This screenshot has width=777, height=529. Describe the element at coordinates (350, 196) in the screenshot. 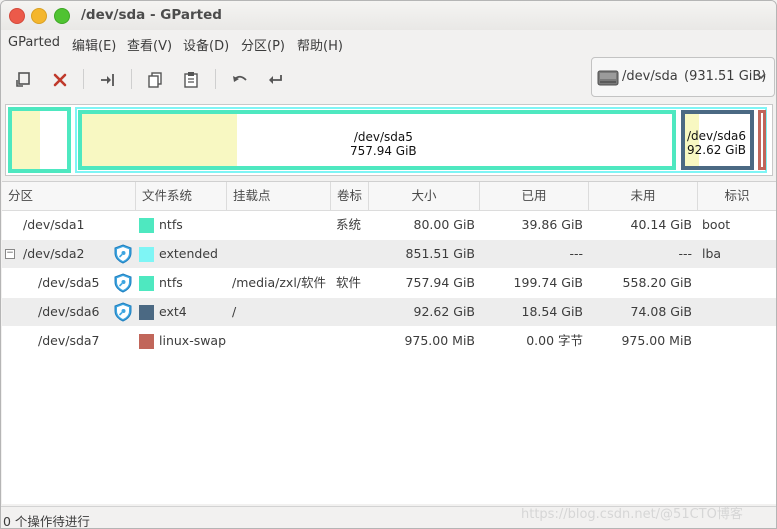

I see `col-label: 卷标` at that location.